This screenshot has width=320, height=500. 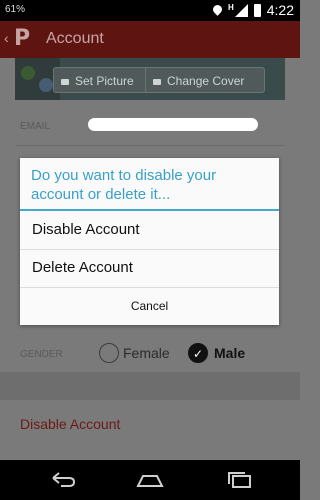 What do you see at coordinates (41, 354) in the screenshot?
I see `gender-label: GENDER` at bounding box center [41, 354].